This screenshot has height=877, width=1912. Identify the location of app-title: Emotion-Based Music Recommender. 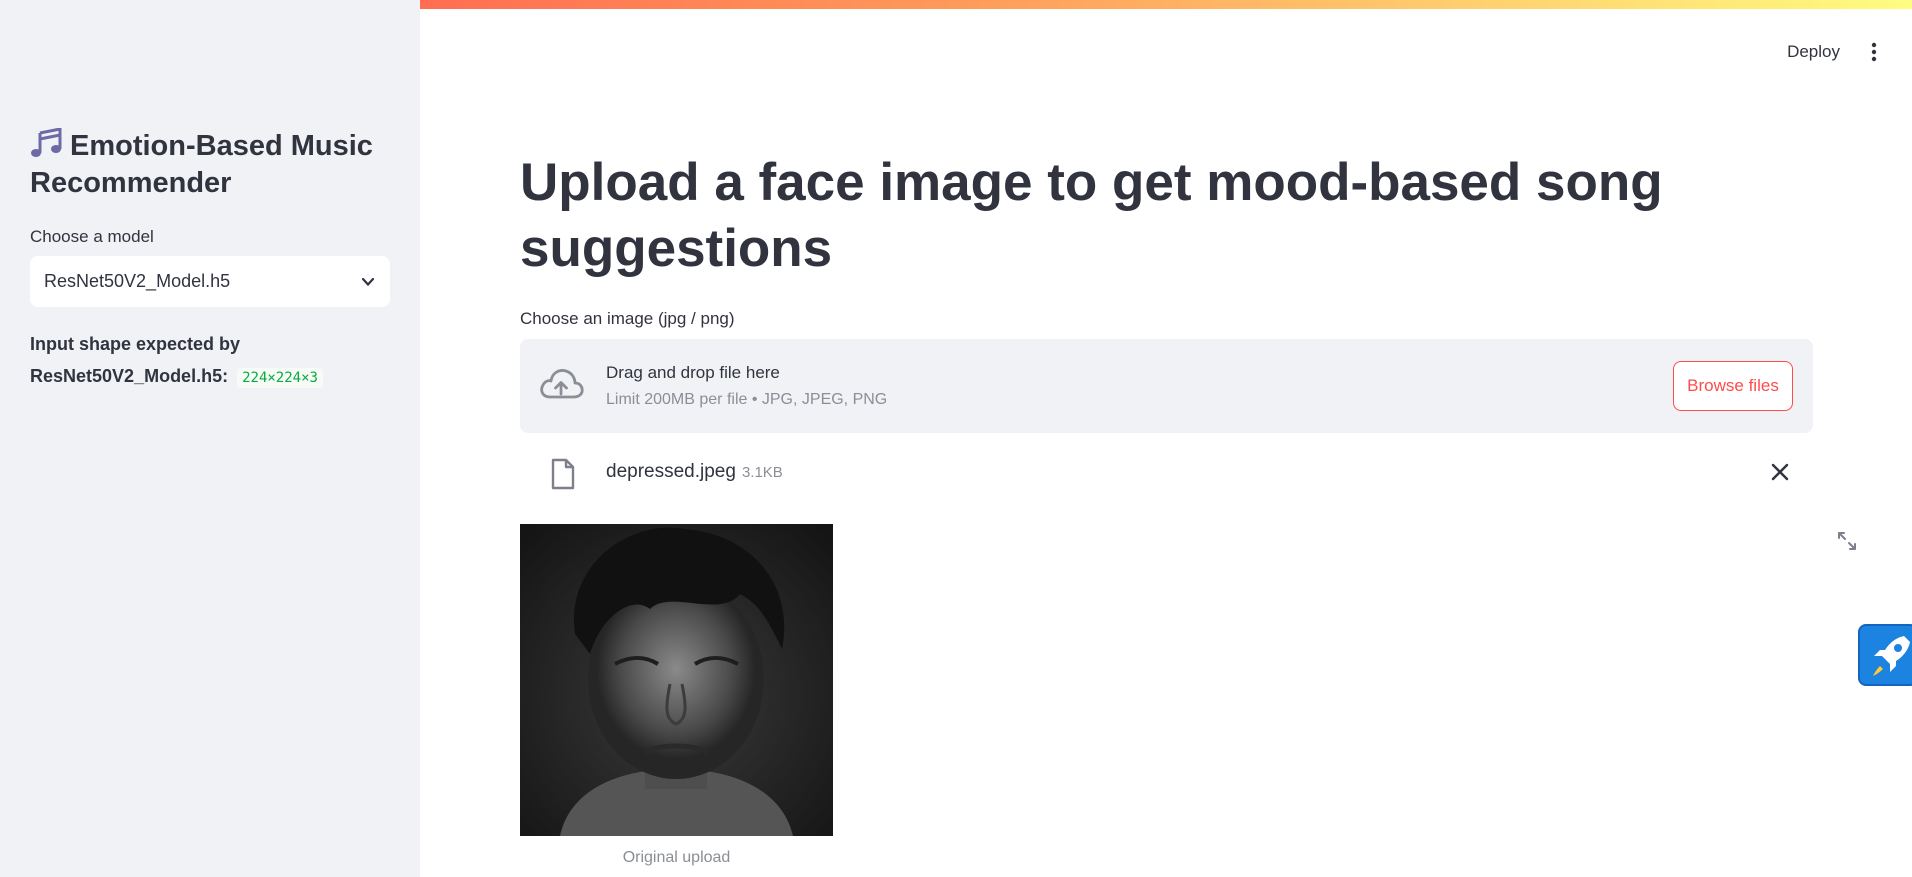
(215, 165).